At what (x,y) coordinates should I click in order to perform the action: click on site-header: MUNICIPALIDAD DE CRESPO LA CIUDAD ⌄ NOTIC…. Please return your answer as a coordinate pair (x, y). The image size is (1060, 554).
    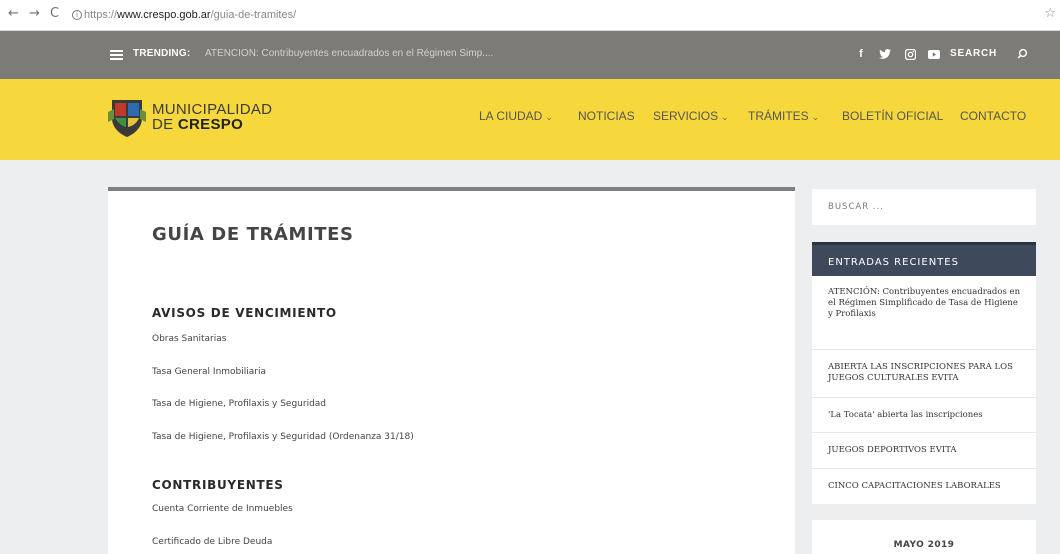
    Looking at the image, I should click on (530, 119).